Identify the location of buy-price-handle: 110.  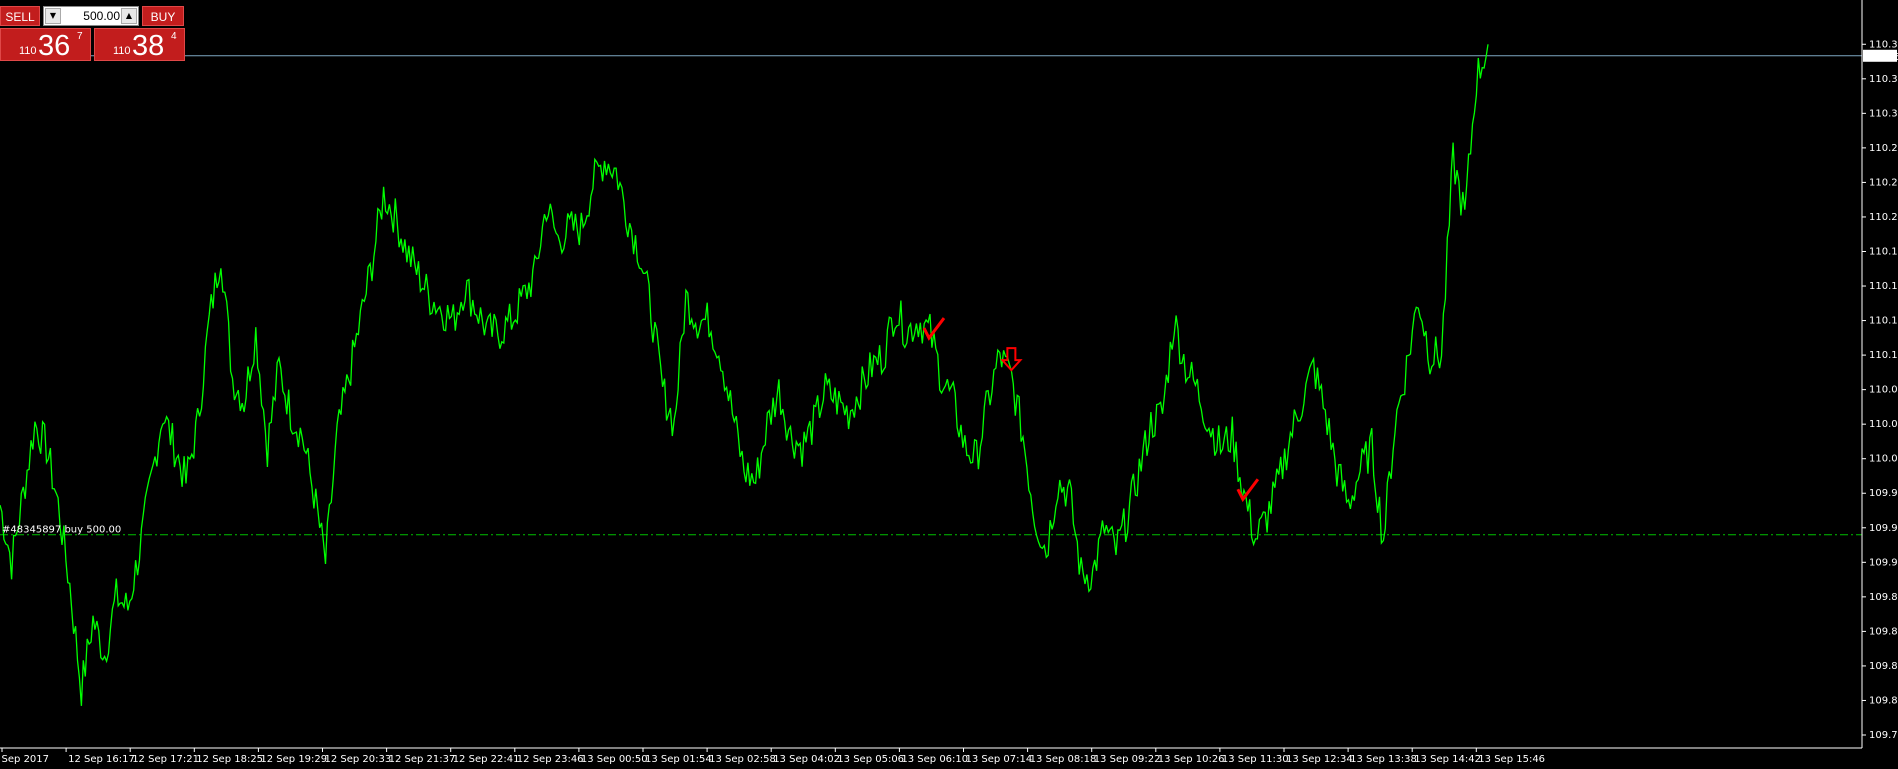
(122, 51).